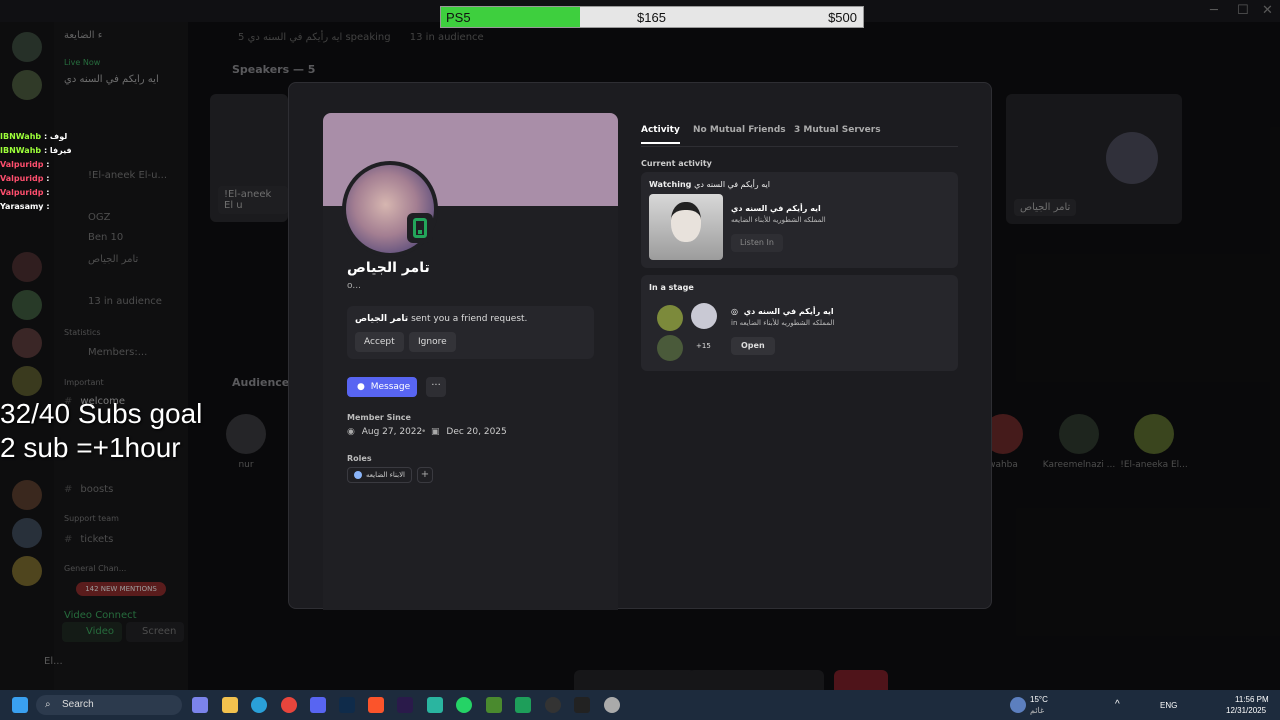 The image size is (1280, 720). What do you see at coordinates (734, 311) in the screenshot?
I see `stage-icon: ◎` at bounding box center [734, 311].